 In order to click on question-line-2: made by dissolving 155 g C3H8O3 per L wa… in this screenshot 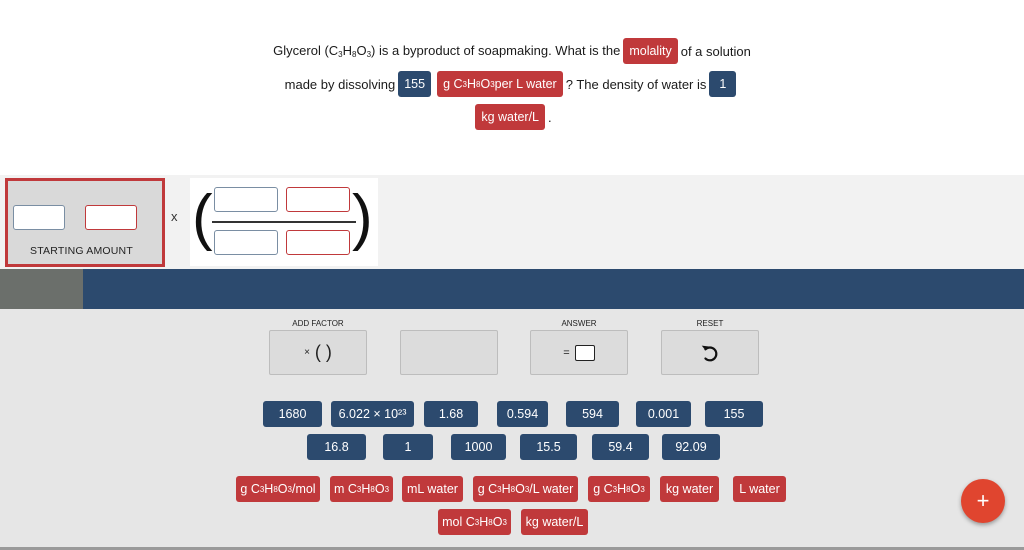, I will do `click(512, 84)`.